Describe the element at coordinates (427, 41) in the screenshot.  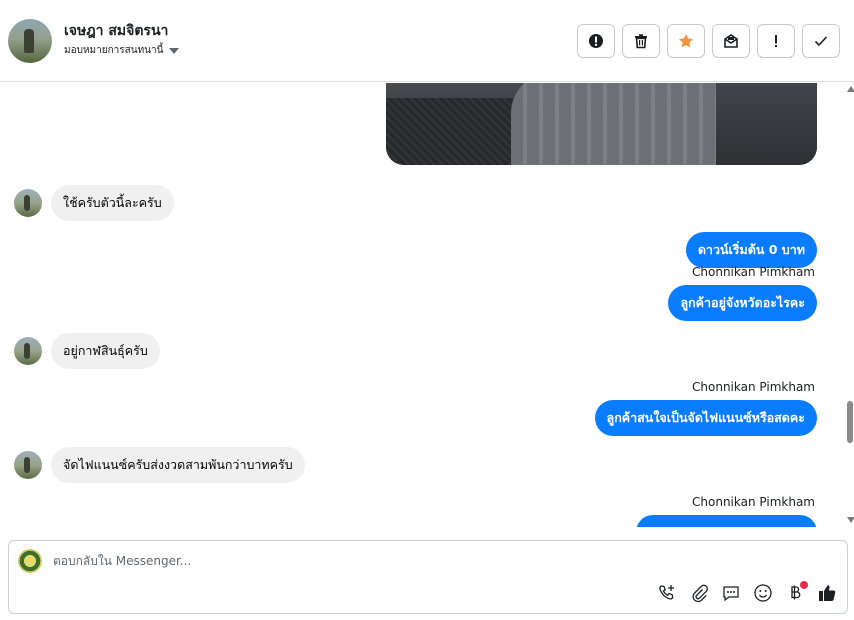
I see `conversation-header: เจษฎา สมจิตรนา มอบหมายการสนทนานี้` at that location.